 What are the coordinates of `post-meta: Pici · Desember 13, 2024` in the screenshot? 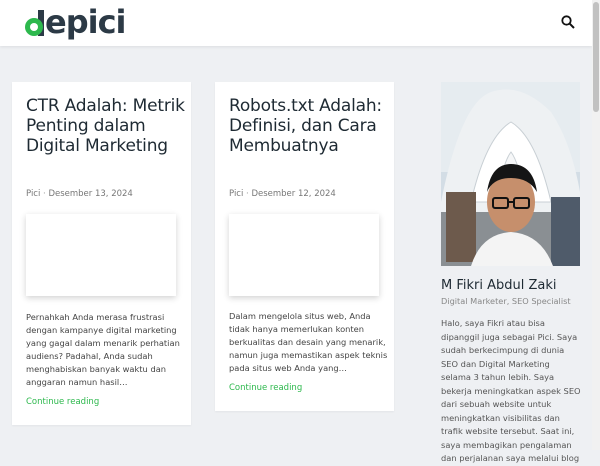 It's located at (79, 194).